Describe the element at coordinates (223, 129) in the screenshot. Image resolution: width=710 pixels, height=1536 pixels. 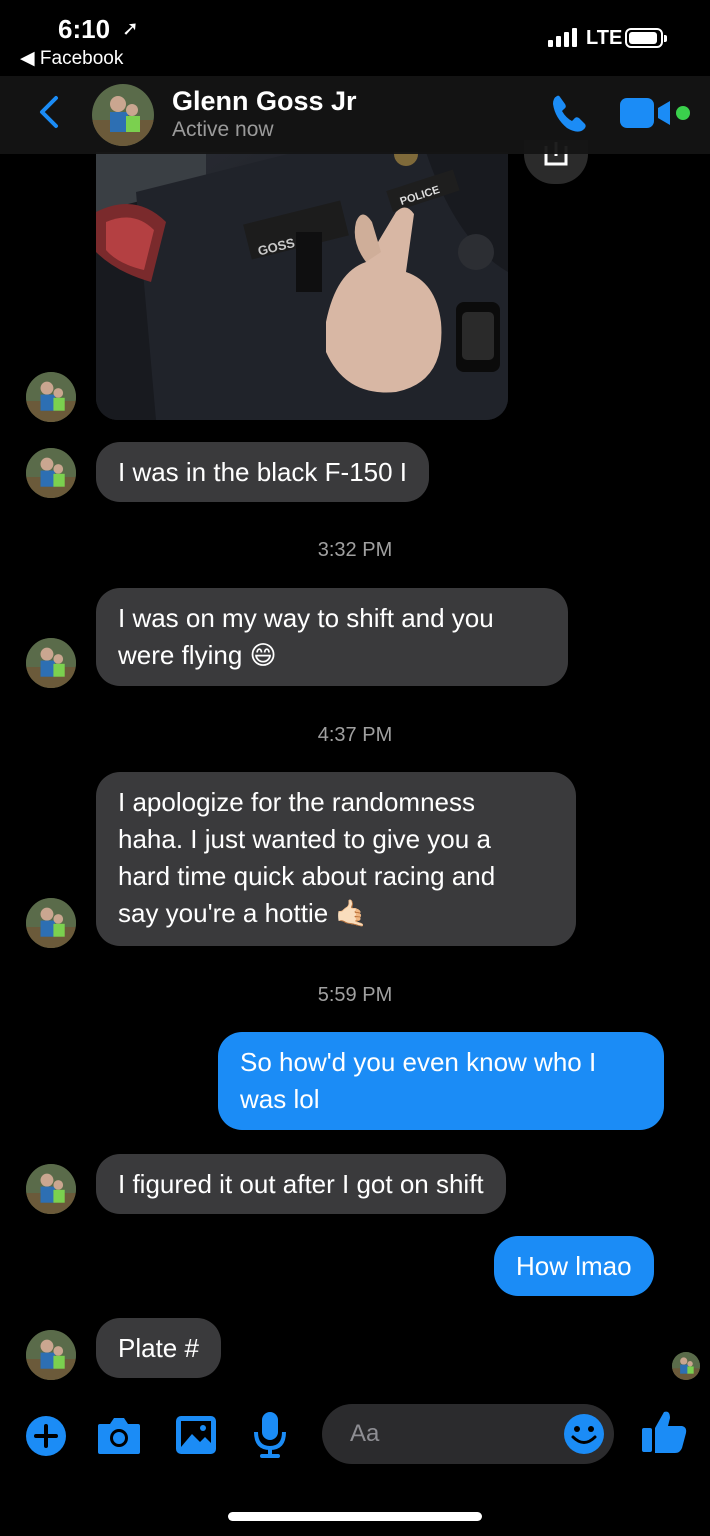
I see `active-status: Active now` at that location.